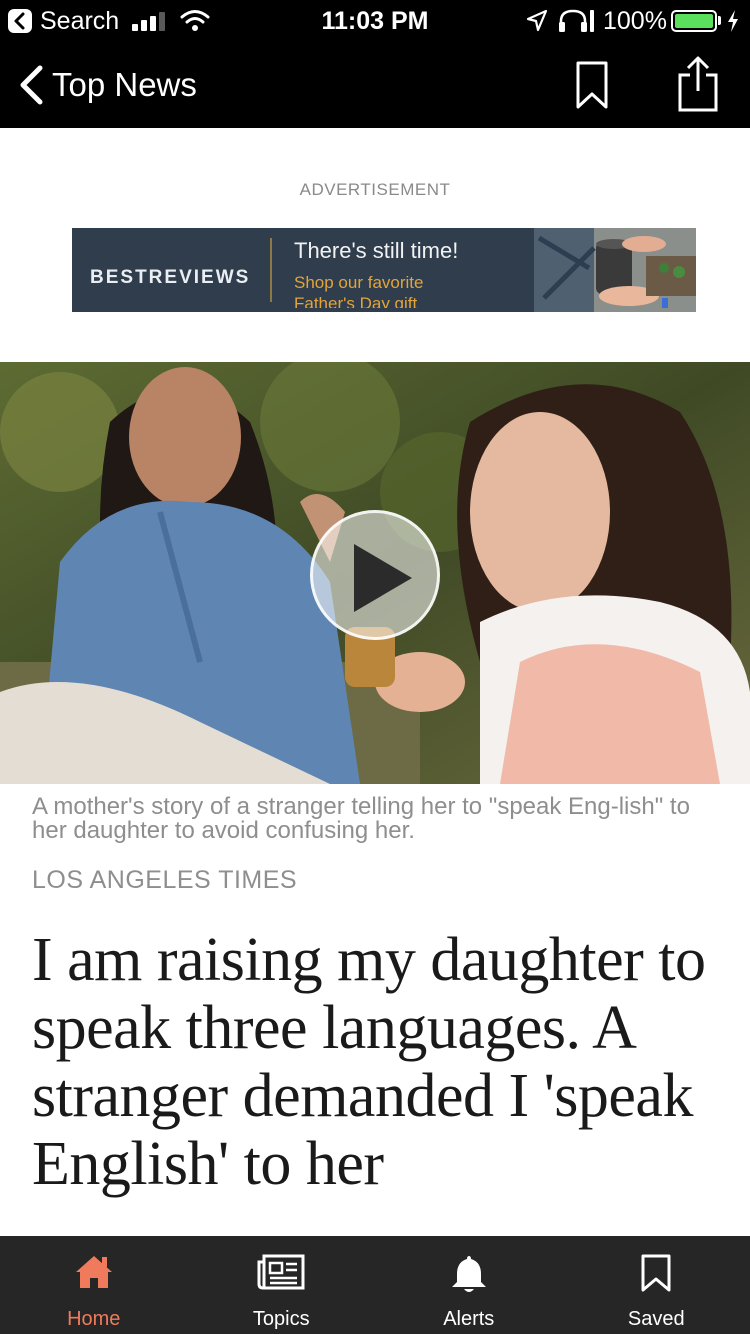 This screenshot has height=1334, width=750. Describe the element at coordinates (468, 1274) in the screenshot. I see `bell-icon` at that location.